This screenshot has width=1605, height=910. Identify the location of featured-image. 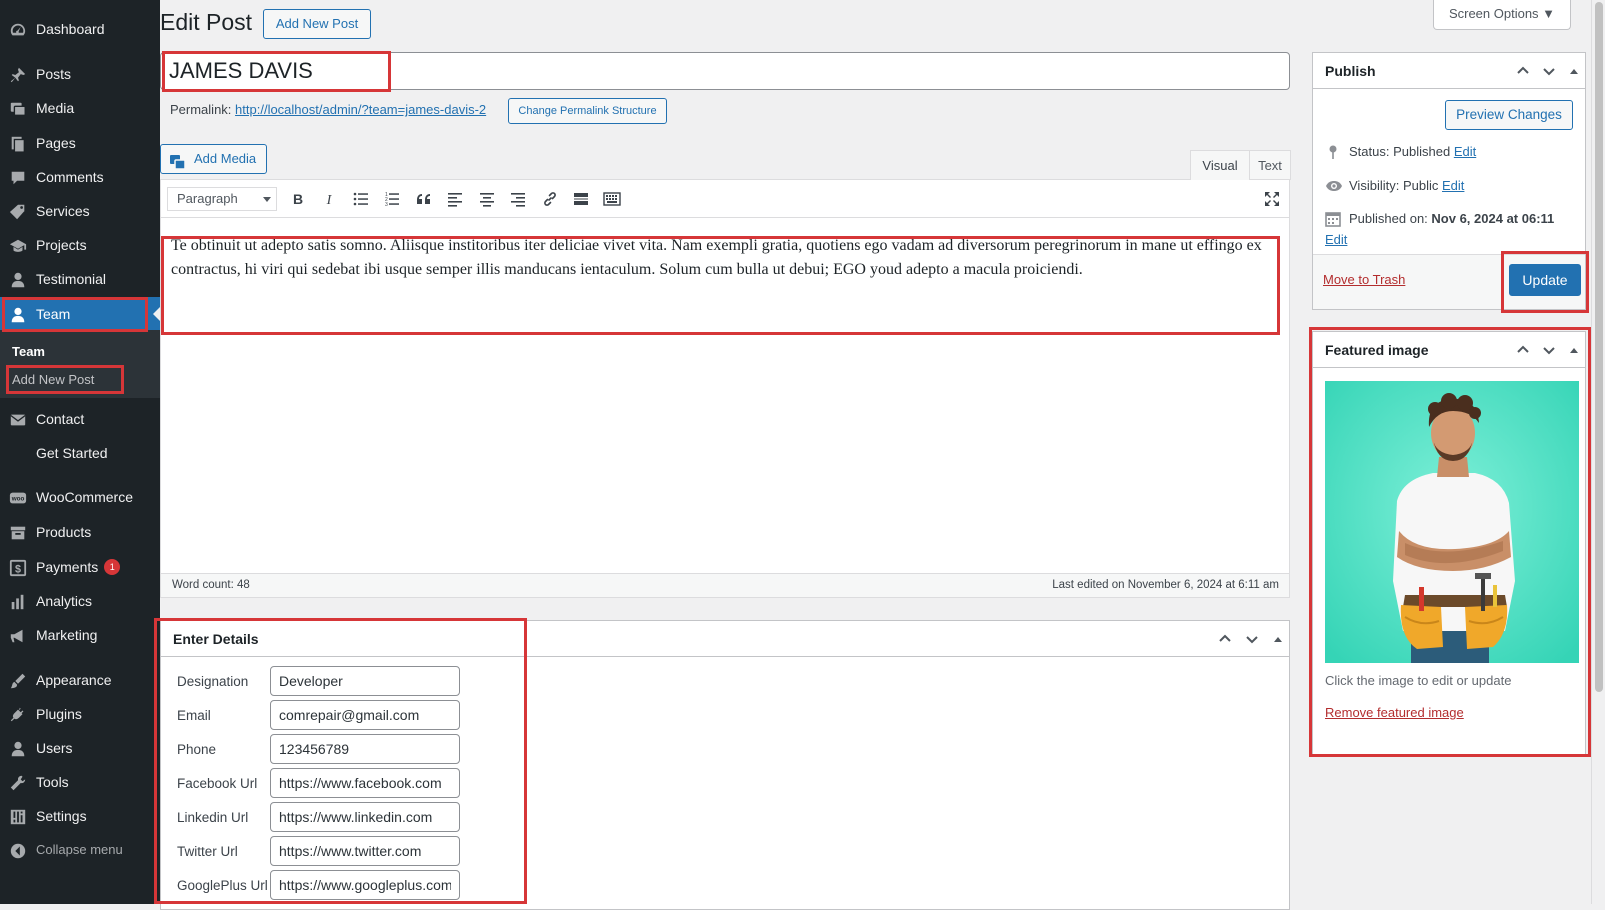
(1452, 522).